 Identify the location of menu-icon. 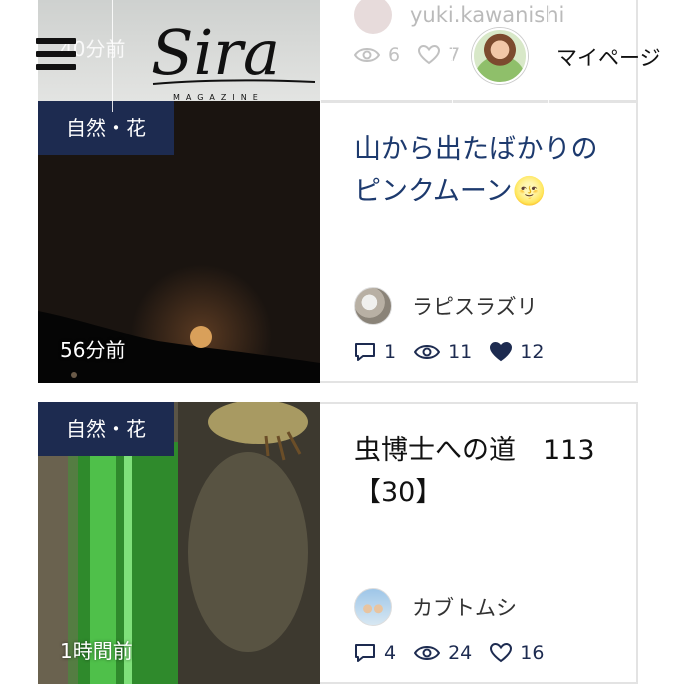
(56, 55).